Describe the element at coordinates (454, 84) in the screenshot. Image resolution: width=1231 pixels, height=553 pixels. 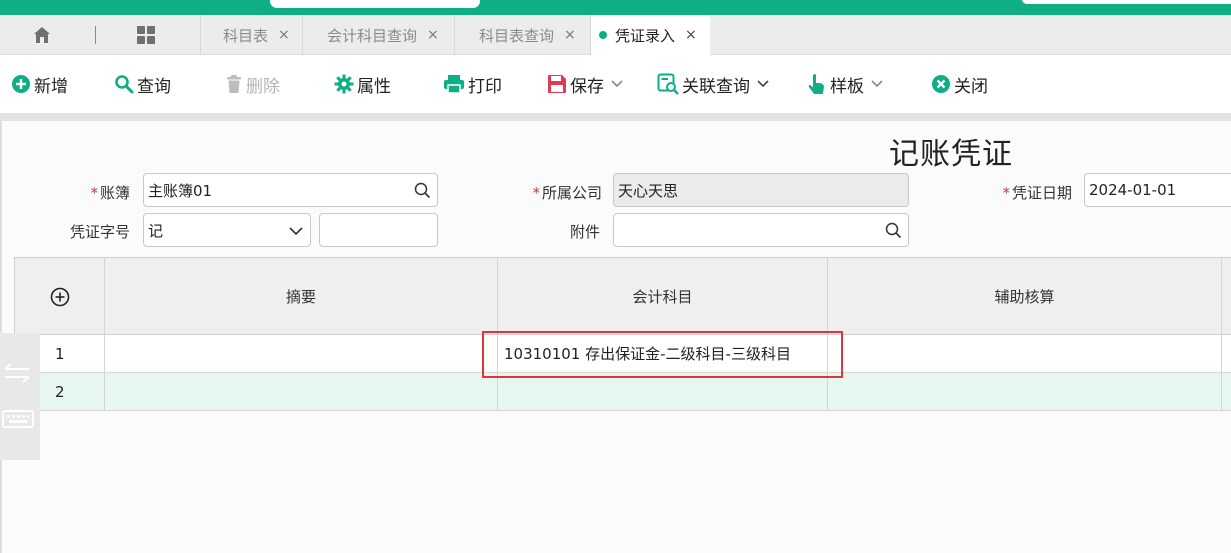
I see `printer-icon` at that location.